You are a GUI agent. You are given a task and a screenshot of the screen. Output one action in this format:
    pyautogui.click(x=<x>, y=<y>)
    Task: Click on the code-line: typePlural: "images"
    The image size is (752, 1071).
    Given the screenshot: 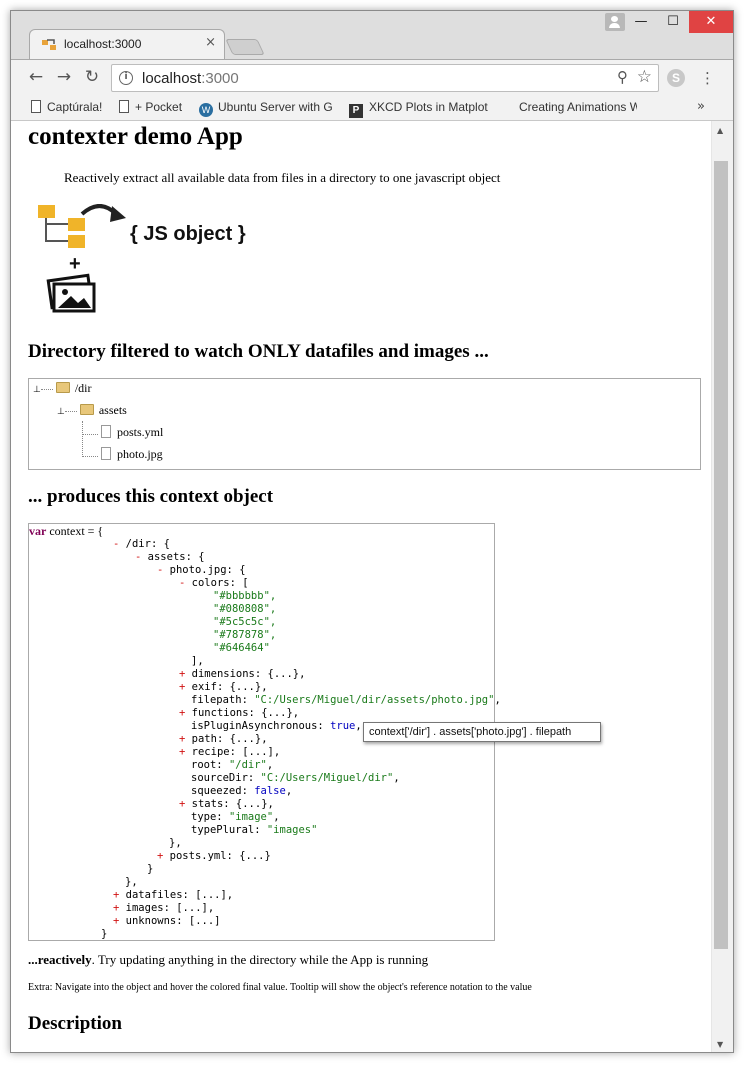 What is the action you would take?
    pyautogui.click(x=254, y=830)
    